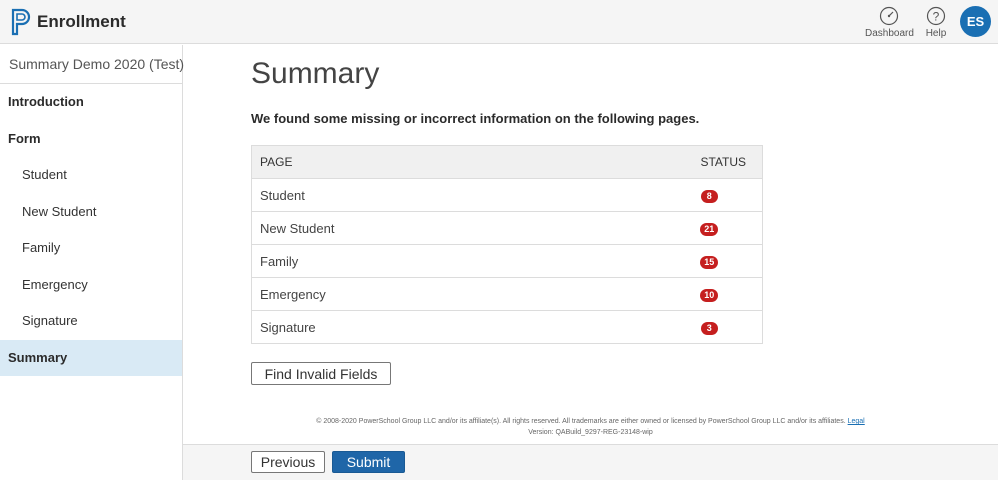 The height and width of the screenshot is (480, 998). I want to click on top-bar: Enrollment Dashboard ? Help ES, so click(499, 22).